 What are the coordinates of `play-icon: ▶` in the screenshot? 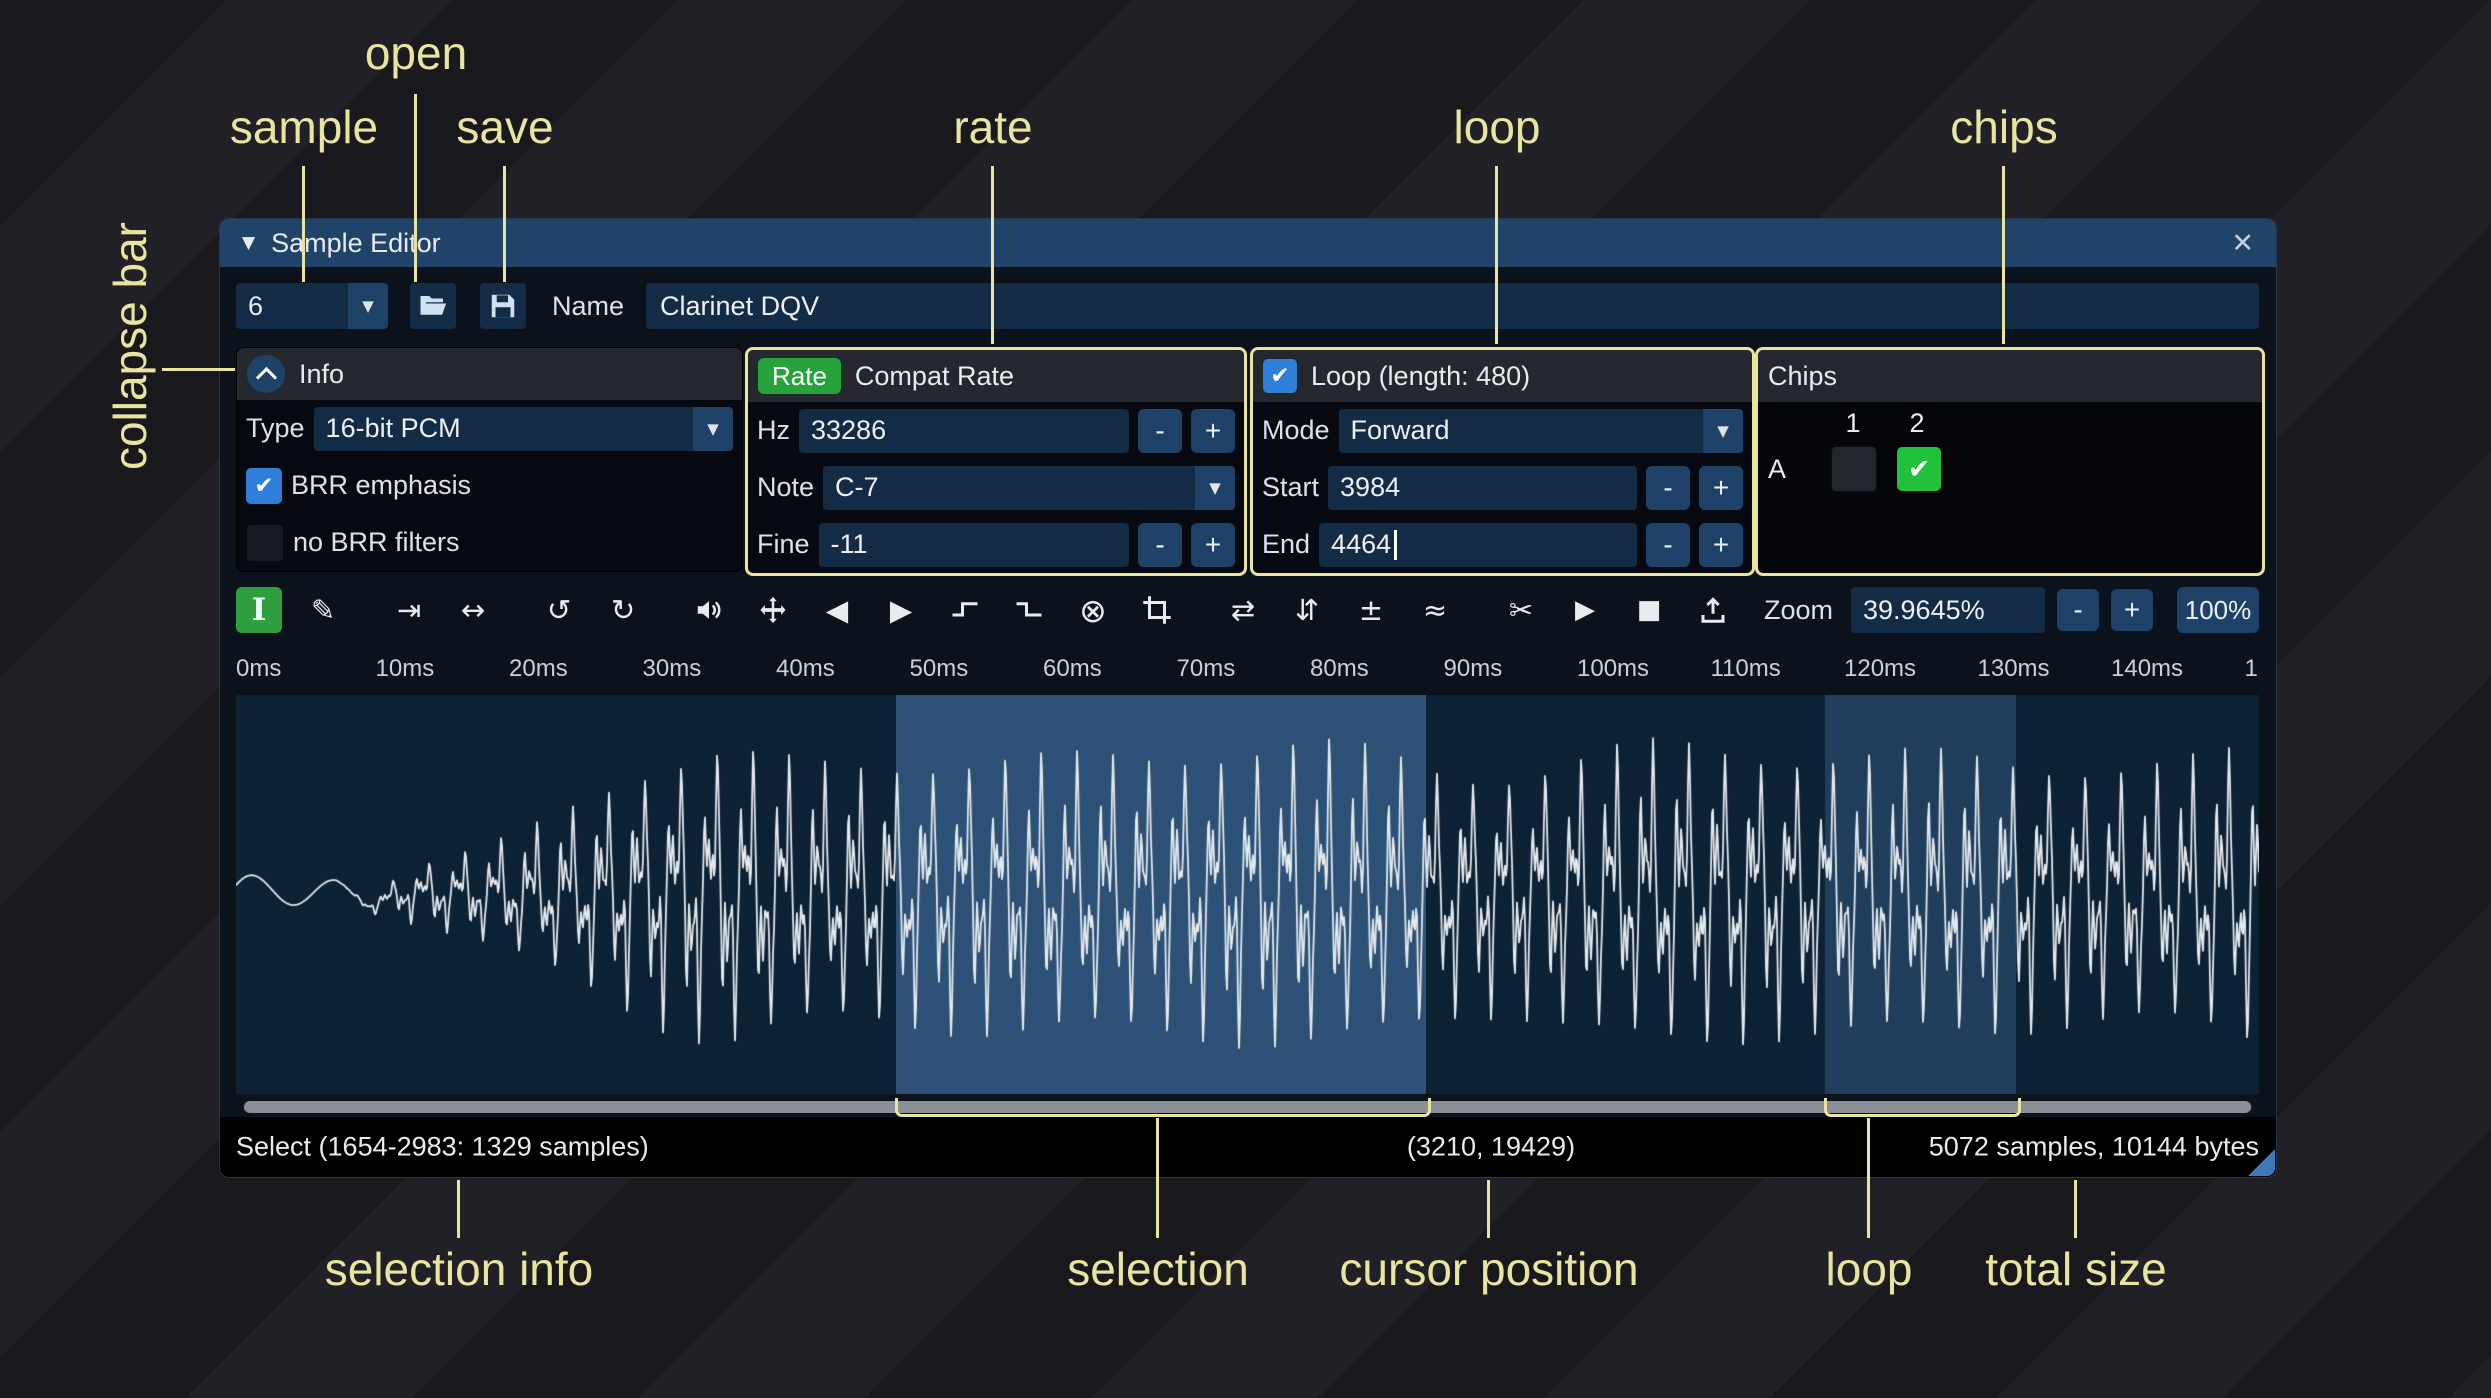 It's located at (1585, 610).